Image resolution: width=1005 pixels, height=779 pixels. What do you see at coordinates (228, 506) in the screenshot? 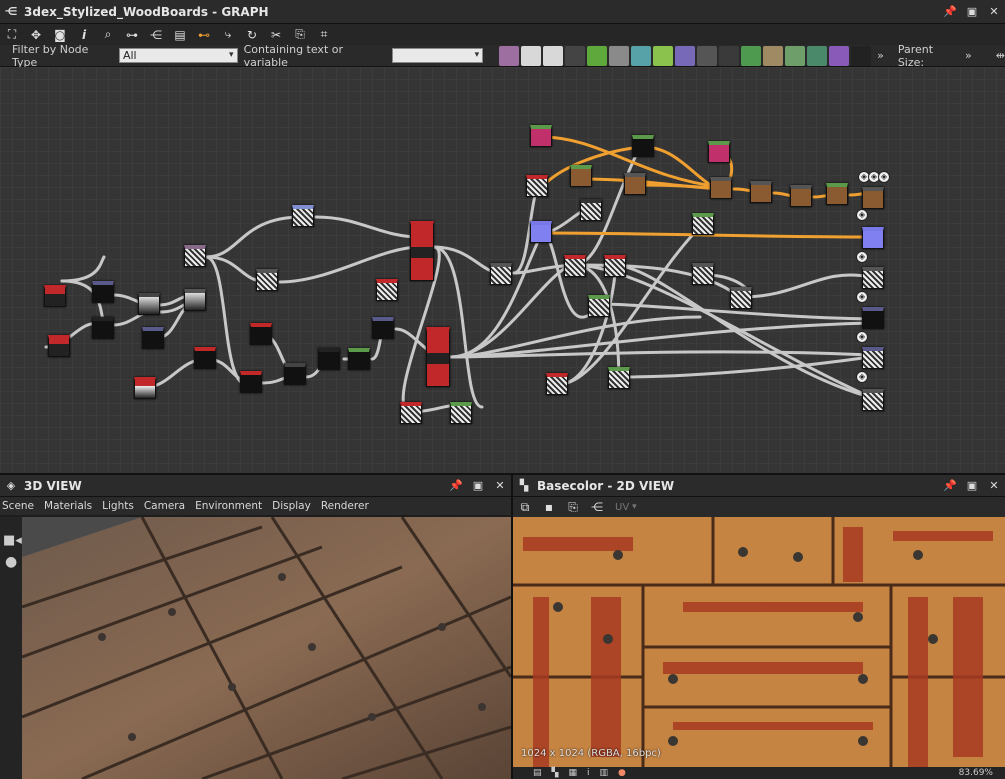
I see `menu-environment: Environment` at bounding box center [228, 506].